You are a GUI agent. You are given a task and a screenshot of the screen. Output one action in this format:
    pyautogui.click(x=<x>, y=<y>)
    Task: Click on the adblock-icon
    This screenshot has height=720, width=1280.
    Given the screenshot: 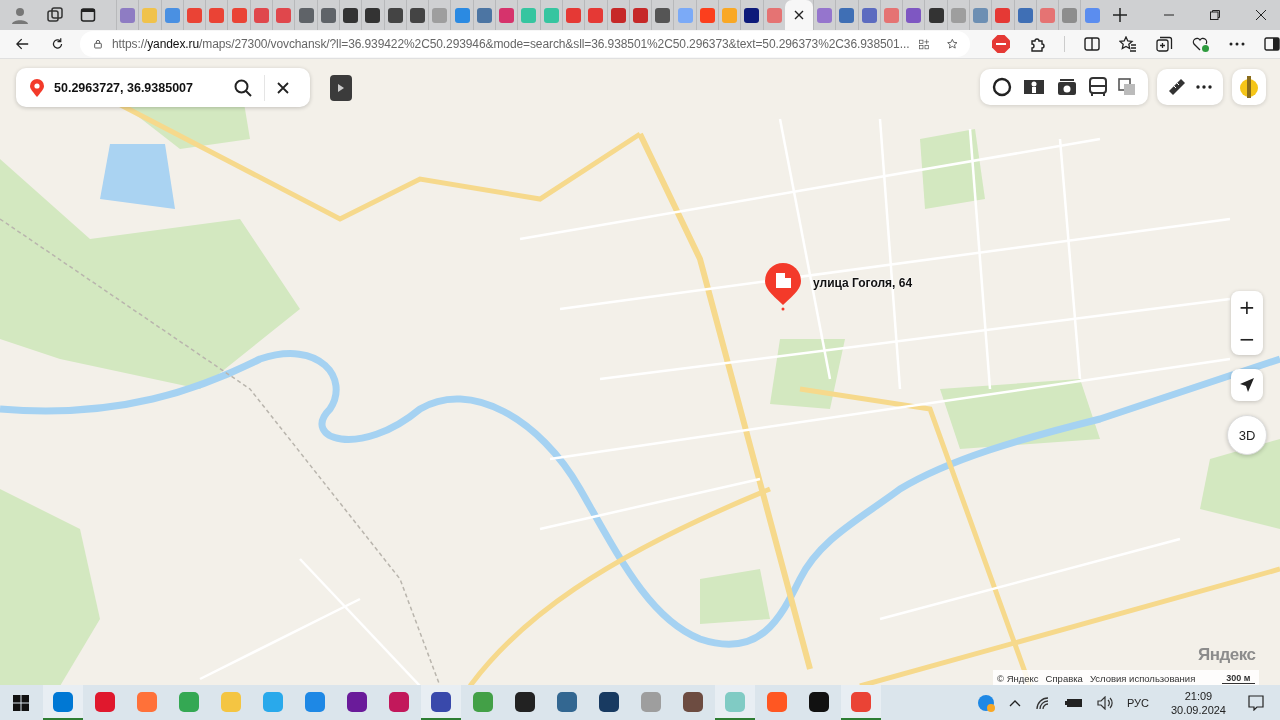 What is the action you would take?
    pyautogui.click(x=1001, y=44)
    